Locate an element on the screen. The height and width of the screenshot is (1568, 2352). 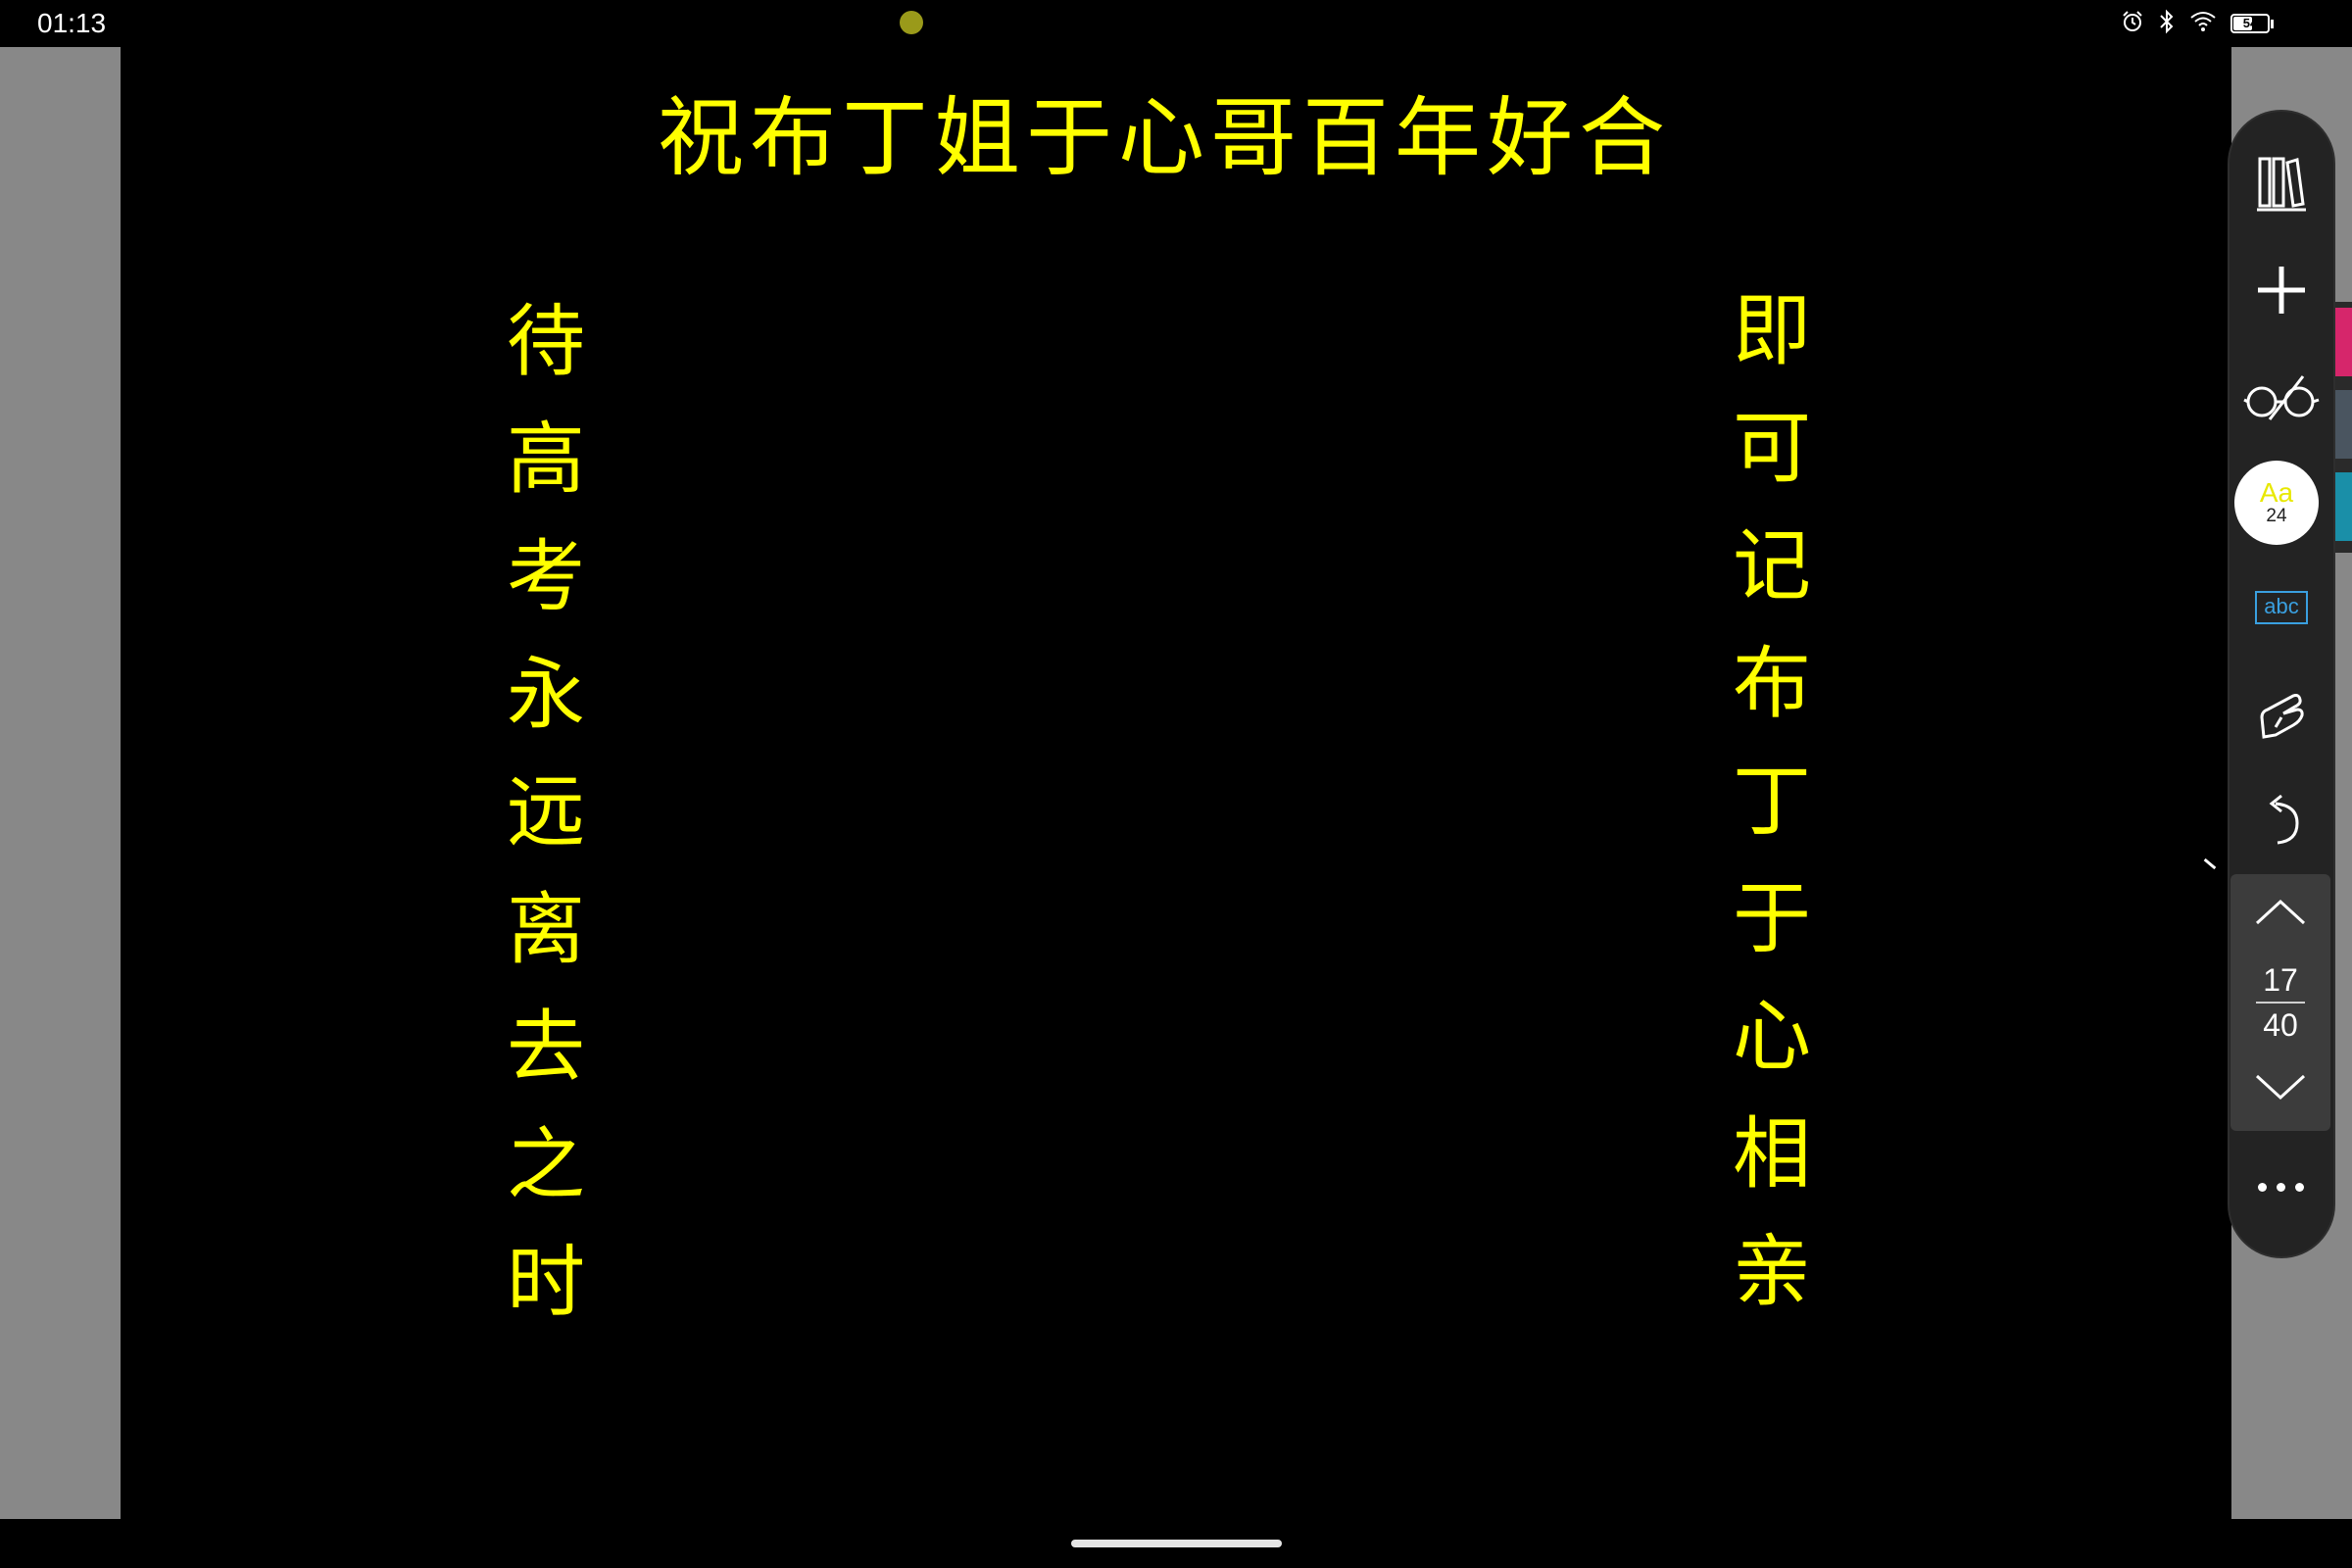
stray-mark is located at coordinates (2210, 864).